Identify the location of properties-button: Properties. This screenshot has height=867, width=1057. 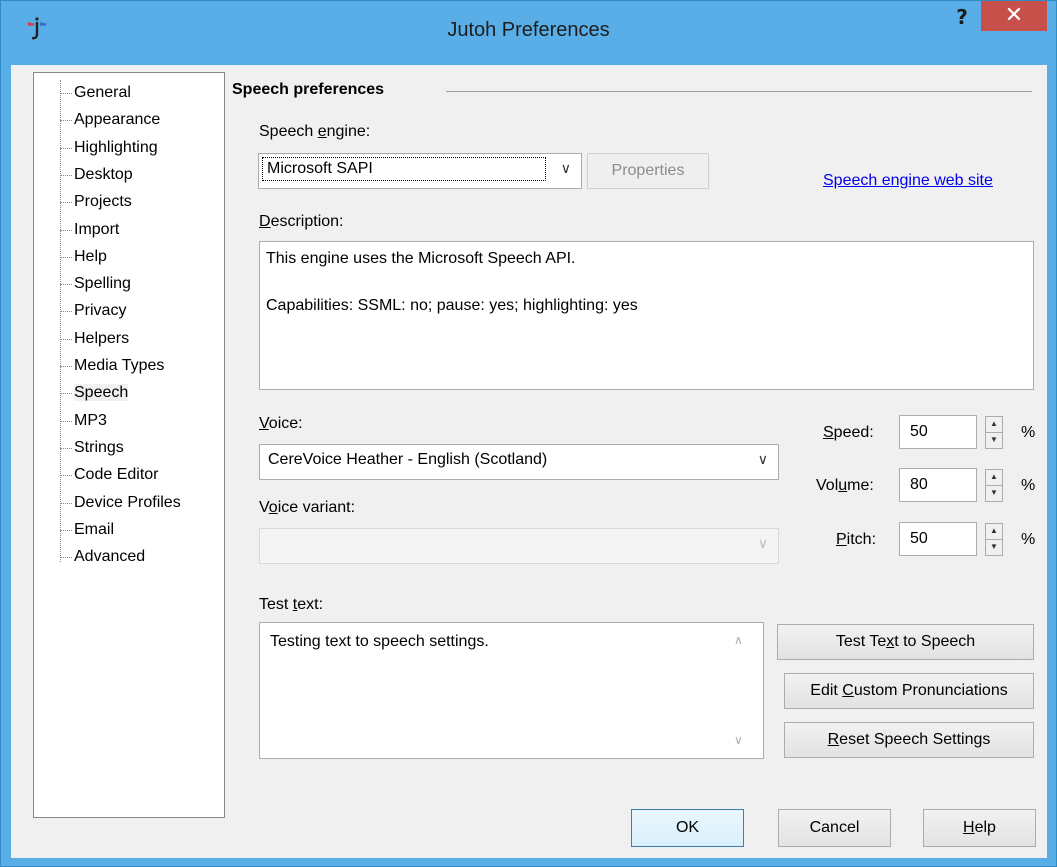
(648, 171).